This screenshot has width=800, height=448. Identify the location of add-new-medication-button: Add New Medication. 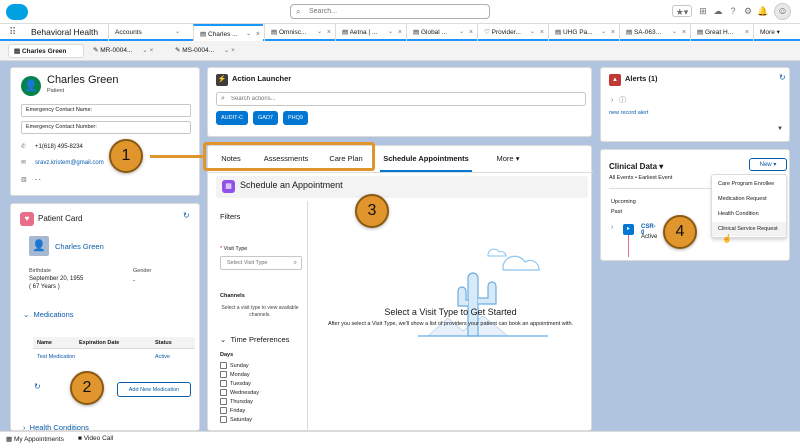
(154, 389).